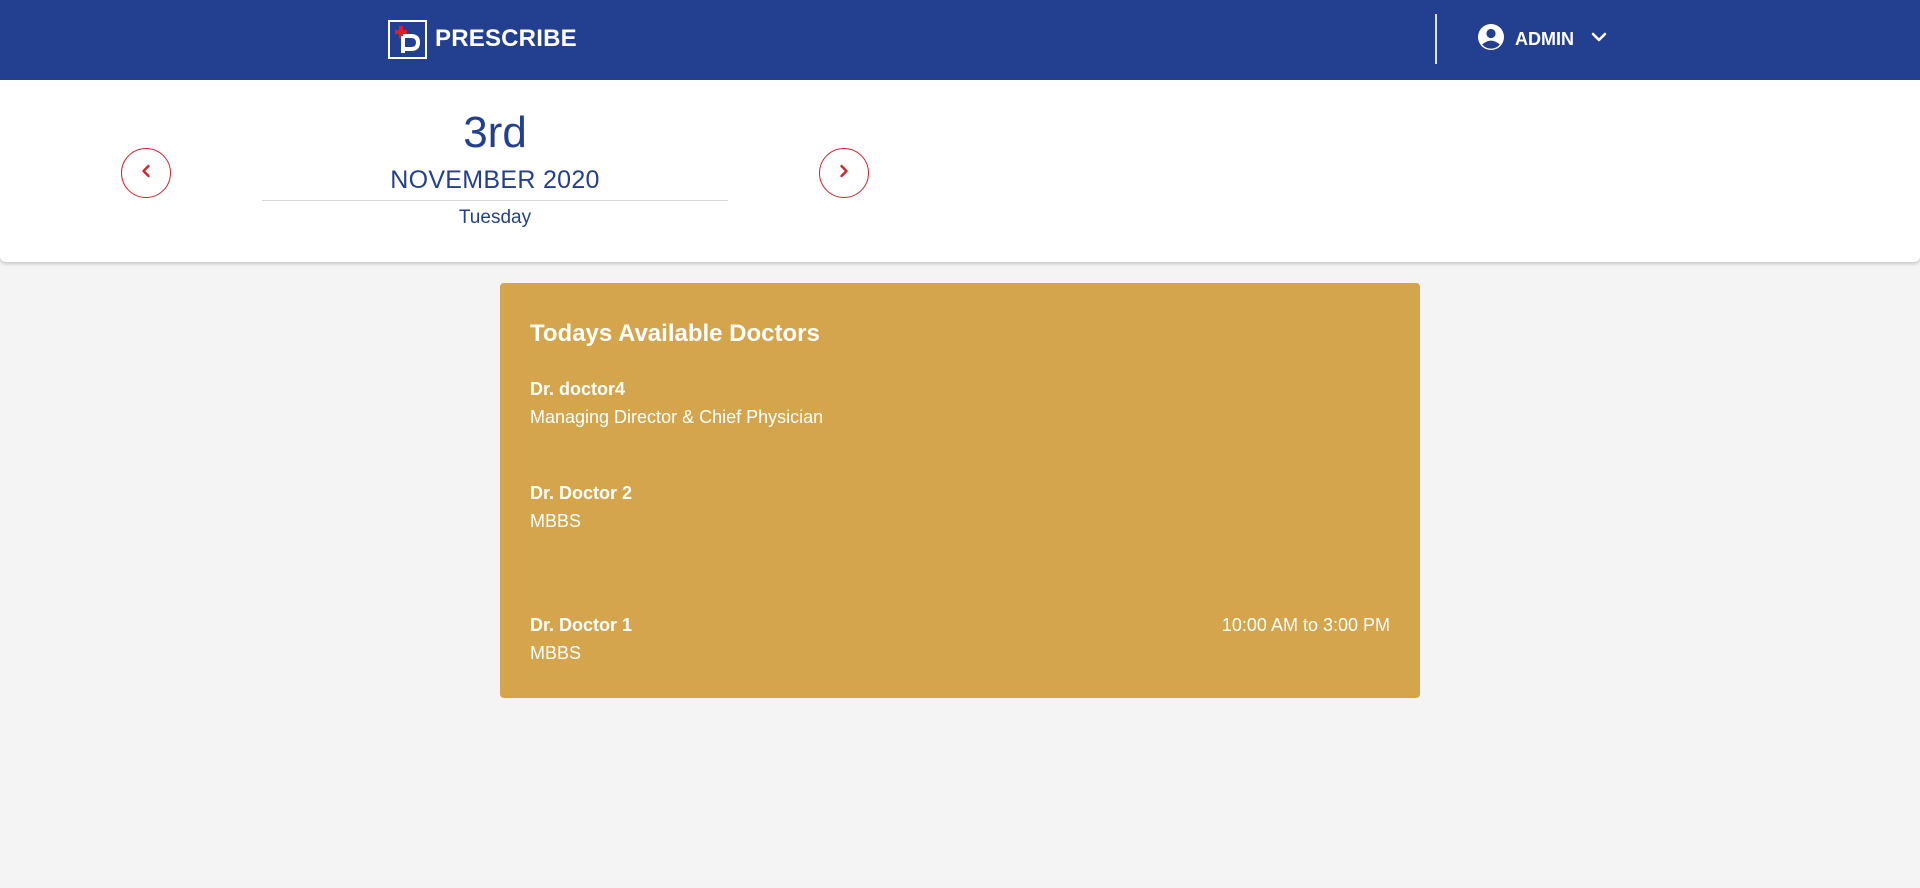 The image size is (1920, 888). Describe the element at coordinates (1305, 625) in the screenshot. I see `doctor-hours: 10:00 AM to 3:00 PM` at that location.